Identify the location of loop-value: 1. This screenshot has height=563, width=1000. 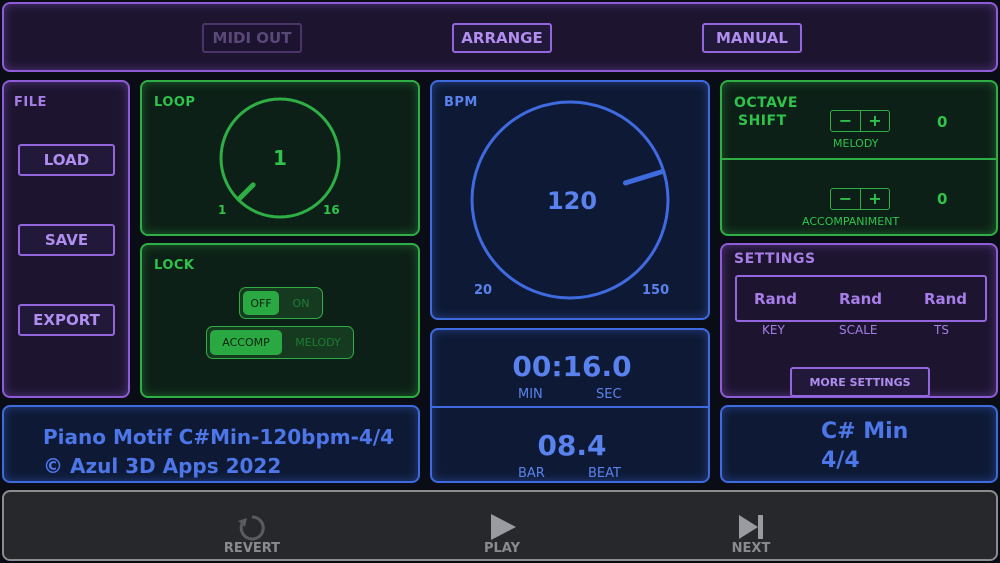
(280, 158).